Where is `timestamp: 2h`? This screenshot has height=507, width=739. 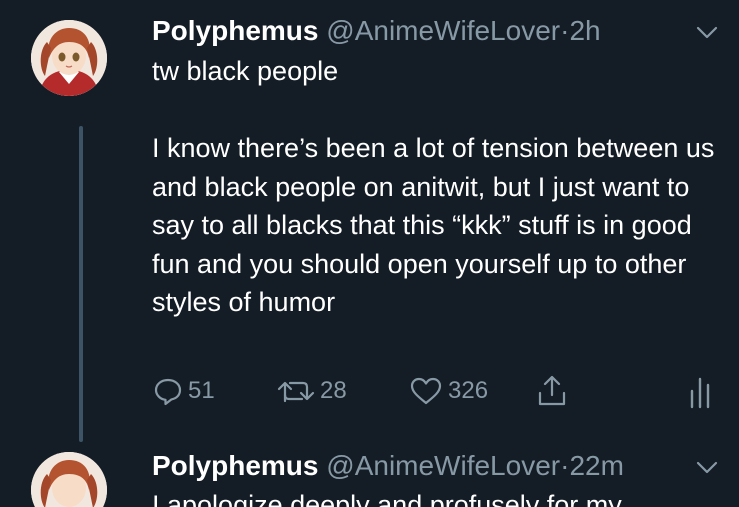
timestamp: 2h is located at coordinates (584, 30).